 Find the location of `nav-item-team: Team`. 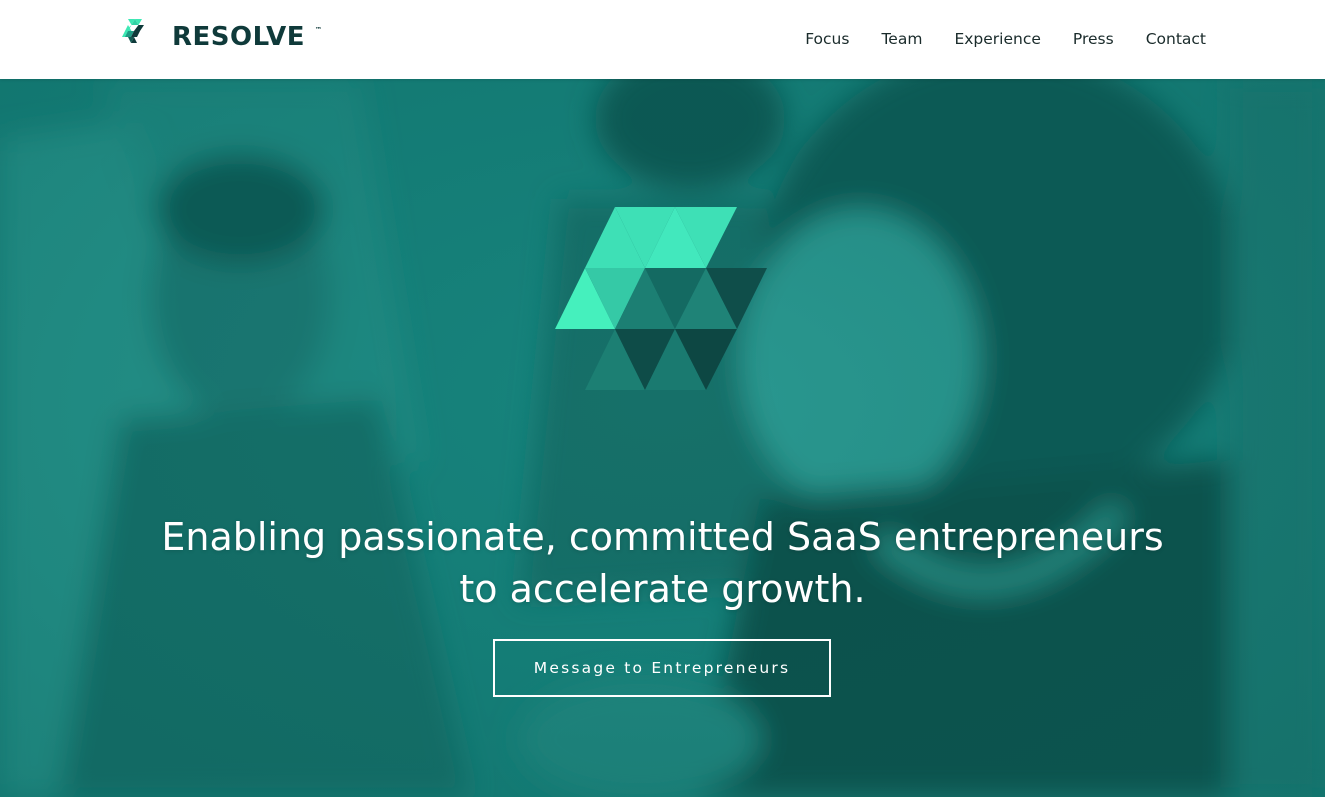

nav-item-team: Team is located at coordinates (901, 39).